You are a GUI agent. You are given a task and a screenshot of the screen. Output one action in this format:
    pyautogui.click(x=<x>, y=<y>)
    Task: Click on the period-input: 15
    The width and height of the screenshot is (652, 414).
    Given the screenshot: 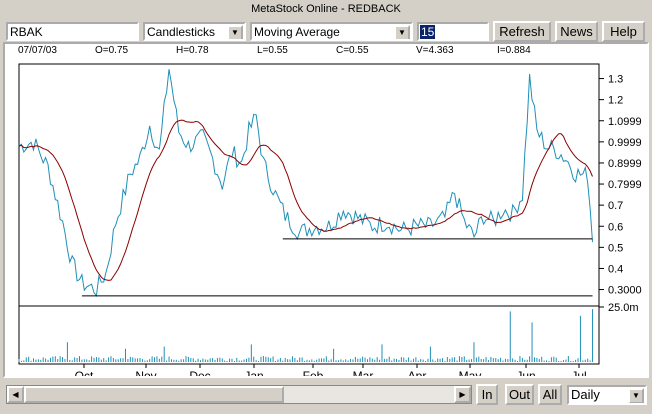 What is the action you would take?
    pyautogui.click(x=453, y=31)
    